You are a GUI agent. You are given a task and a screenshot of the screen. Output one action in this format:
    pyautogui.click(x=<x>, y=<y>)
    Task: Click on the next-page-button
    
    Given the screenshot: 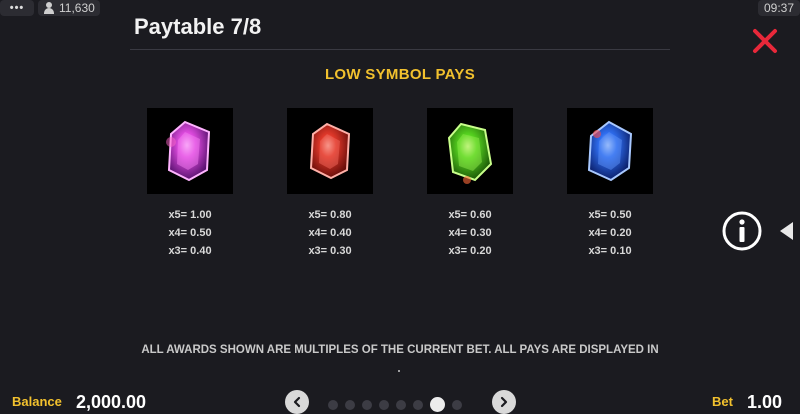 What is the action you would take?
    pyautogui.click(x=504, y=402)
    